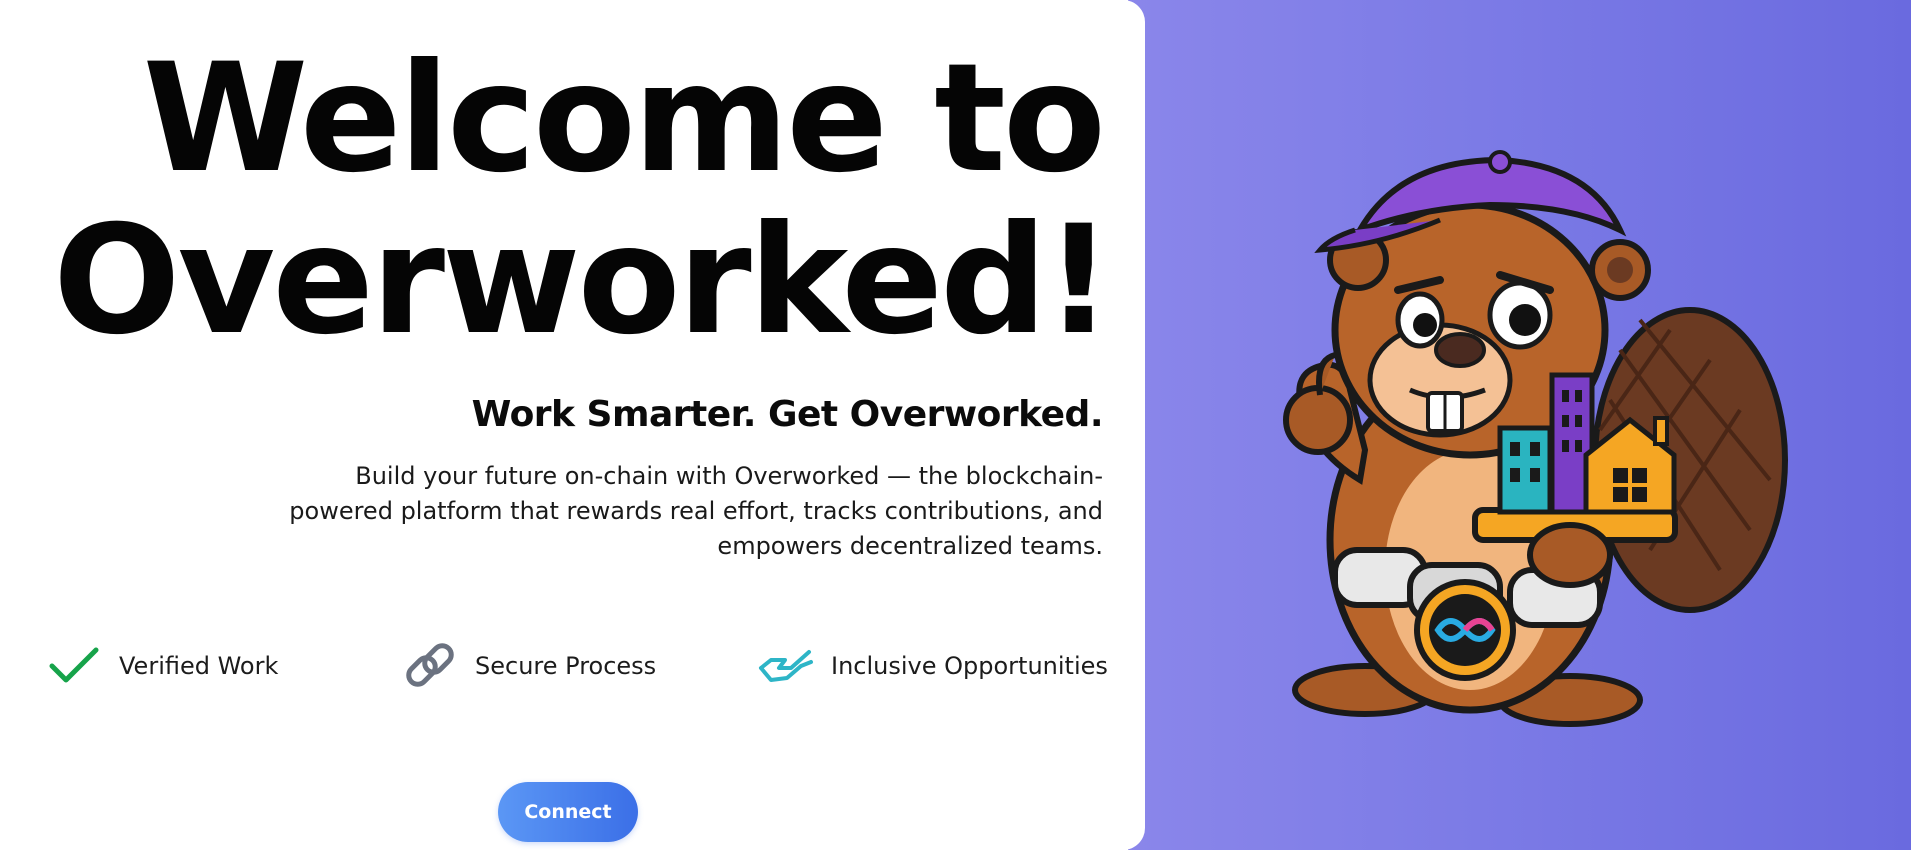 Image resolution: width=1911 pixels, height=850 pixels. What do you see at coordinates (430, 666) in the screenshot?
I see `link-icon` at bounding box center [430, 666].